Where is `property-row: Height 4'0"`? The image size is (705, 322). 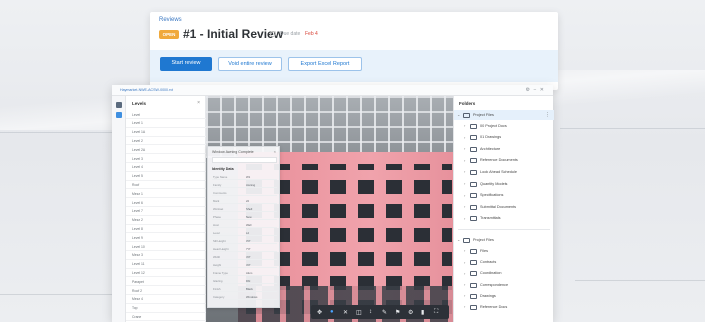
property-row: Height 4'0" is located at coordinates (244, 264).